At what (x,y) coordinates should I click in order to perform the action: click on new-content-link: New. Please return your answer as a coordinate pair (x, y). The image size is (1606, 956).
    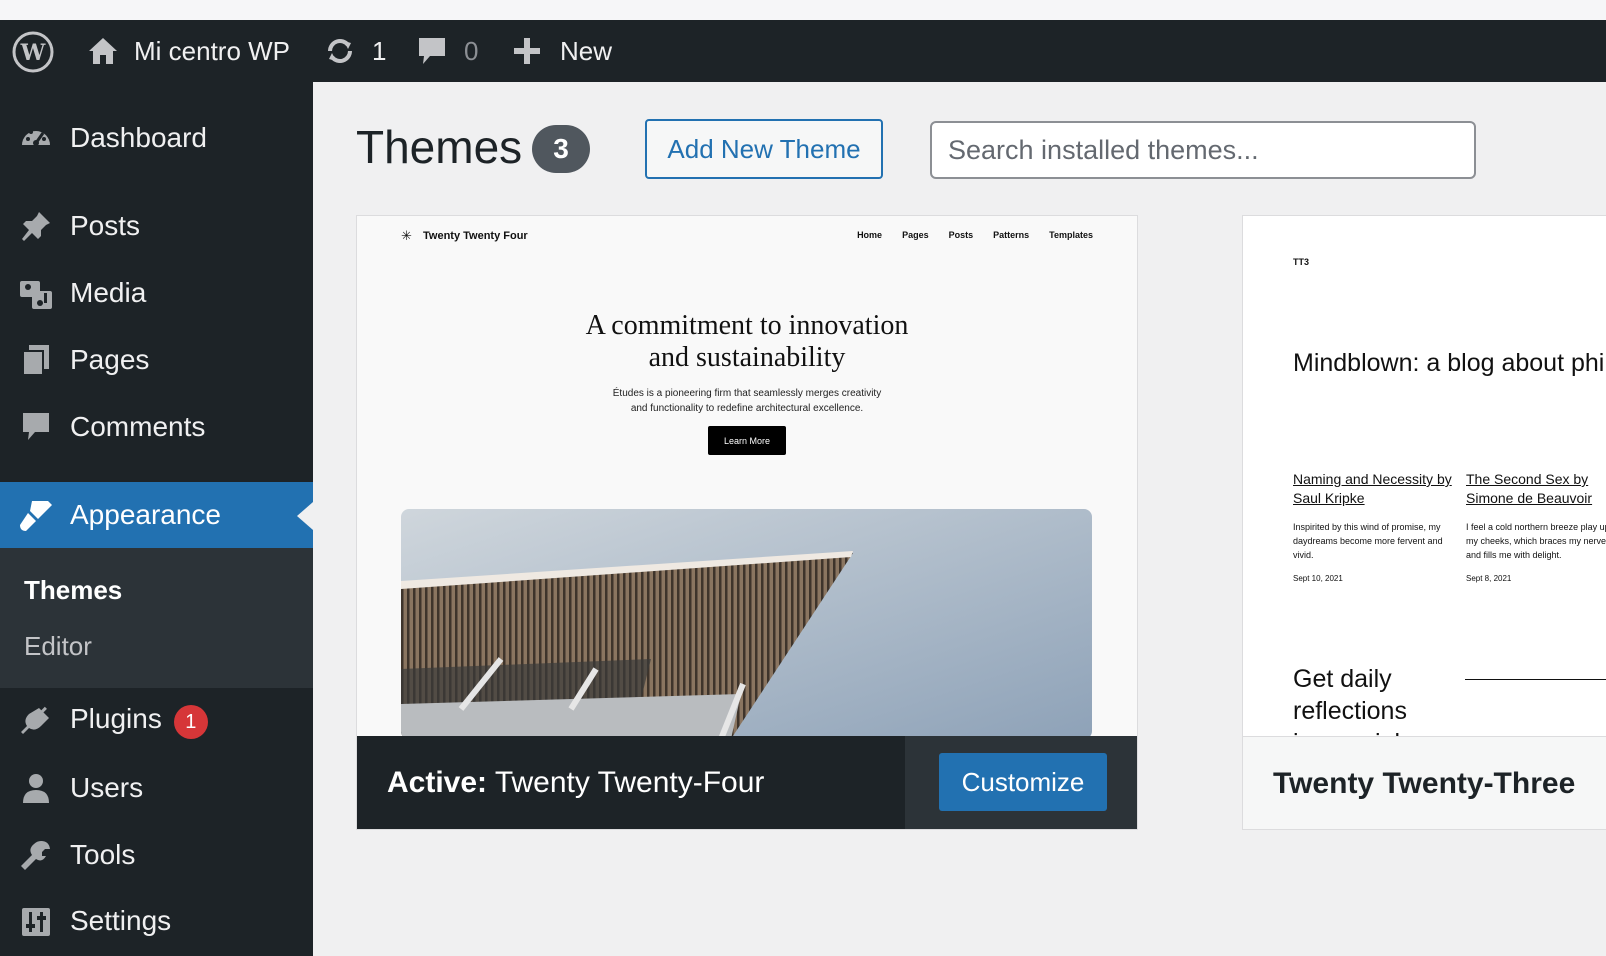
    Looking at the image, I should click on (562, 51).